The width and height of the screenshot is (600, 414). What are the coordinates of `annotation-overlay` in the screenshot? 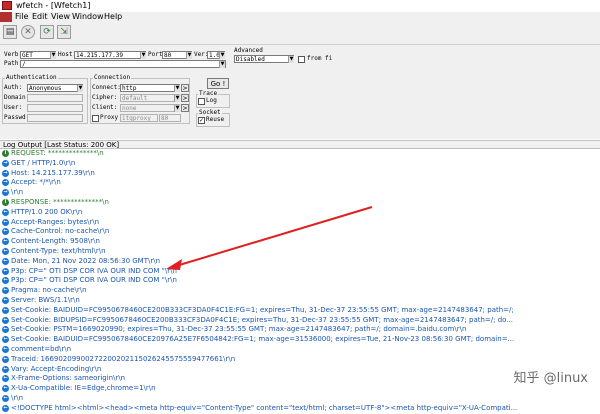 It's located at (269, 238).